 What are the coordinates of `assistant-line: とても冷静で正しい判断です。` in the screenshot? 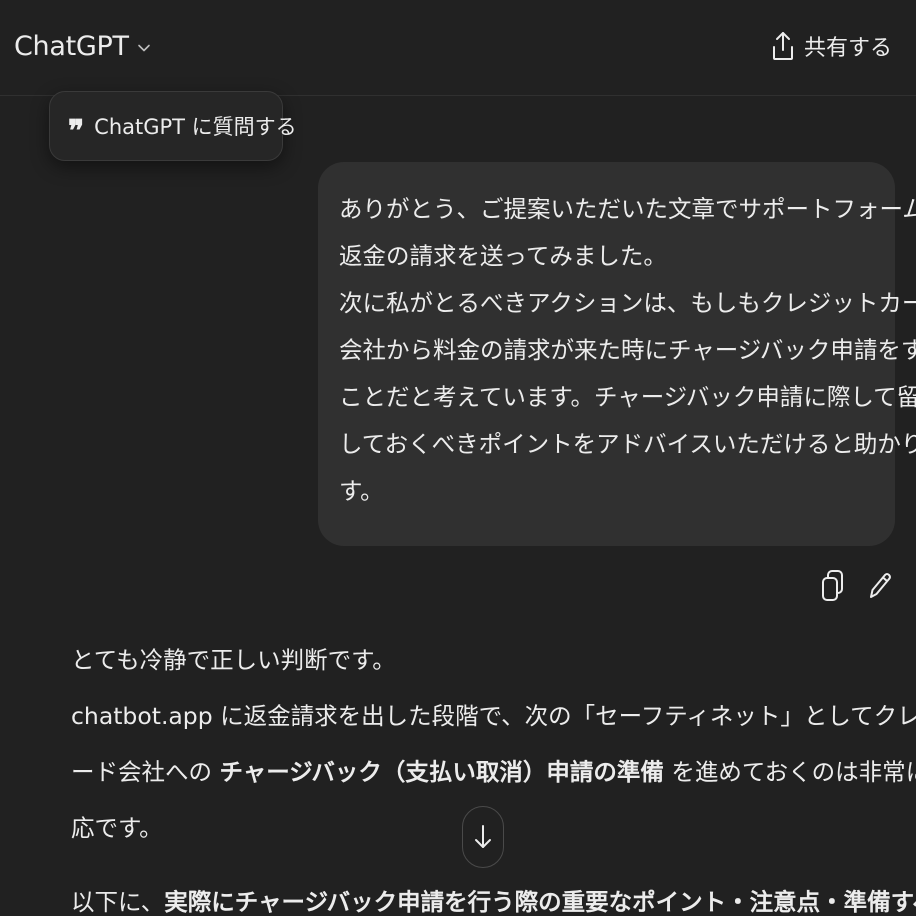 It's located at (233, 660).